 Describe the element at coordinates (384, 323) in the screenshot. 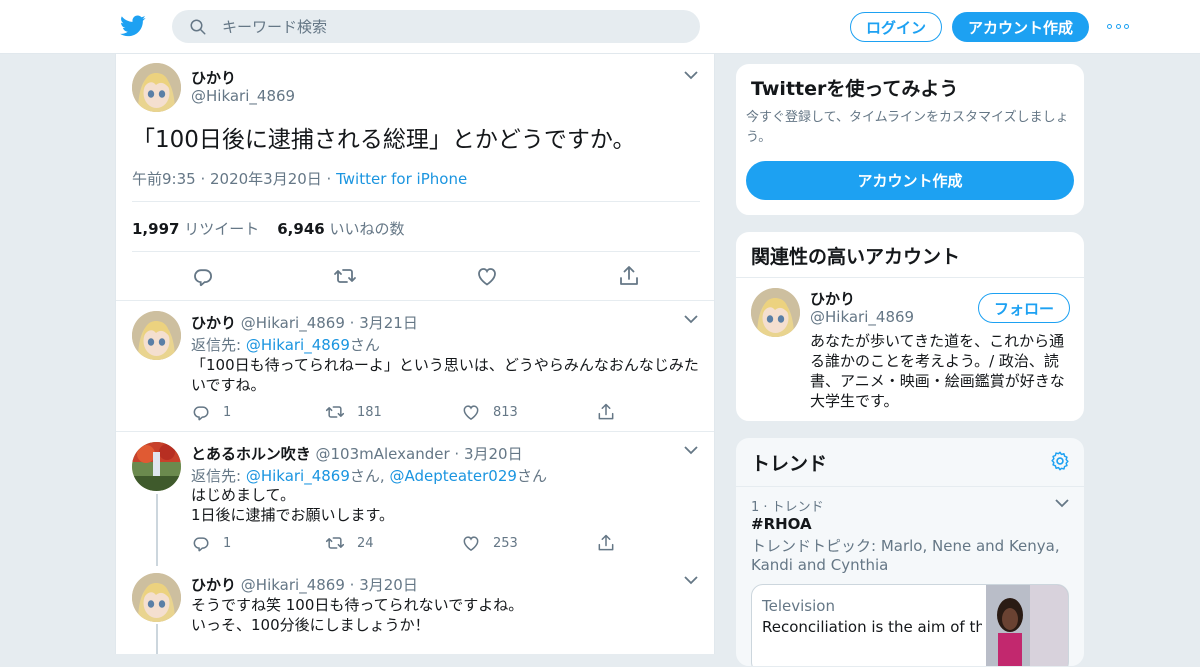

I see `reply-date: · 3月21日` at that location.